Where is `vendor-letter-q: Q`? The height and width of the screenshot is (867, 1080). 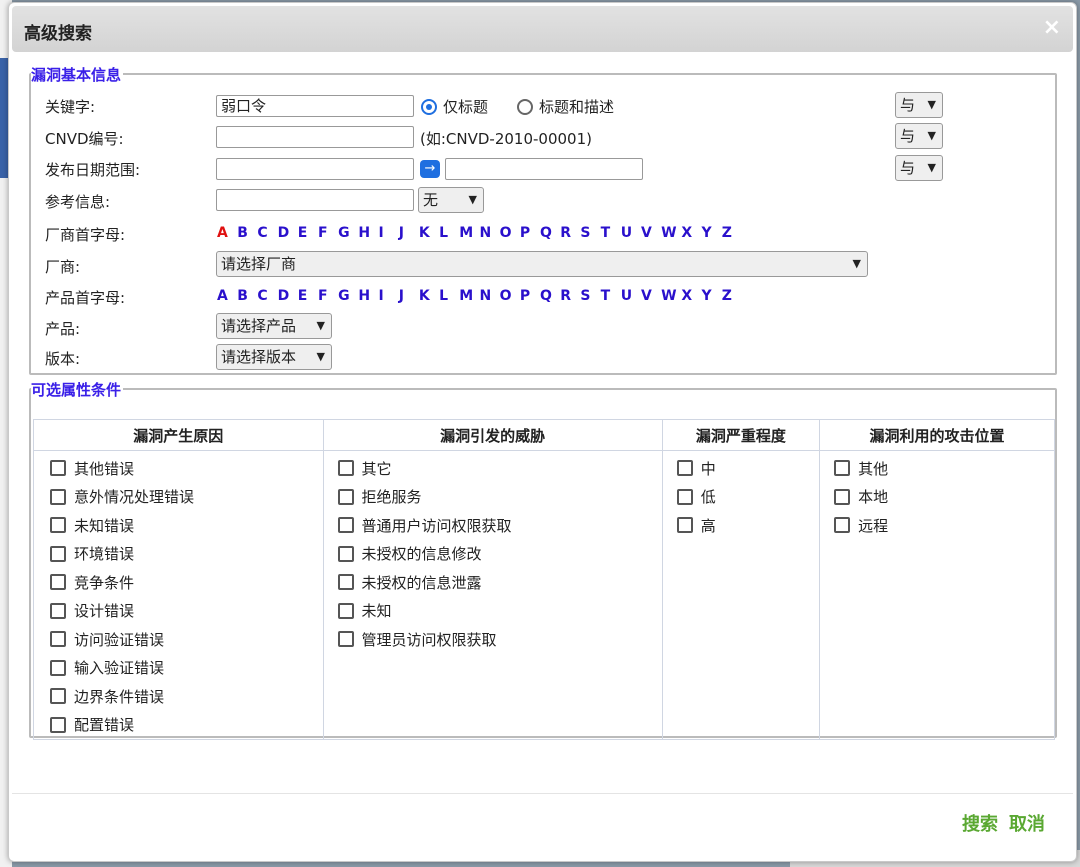
vendor-letter-q: Q is located at coordinates (550, 233).